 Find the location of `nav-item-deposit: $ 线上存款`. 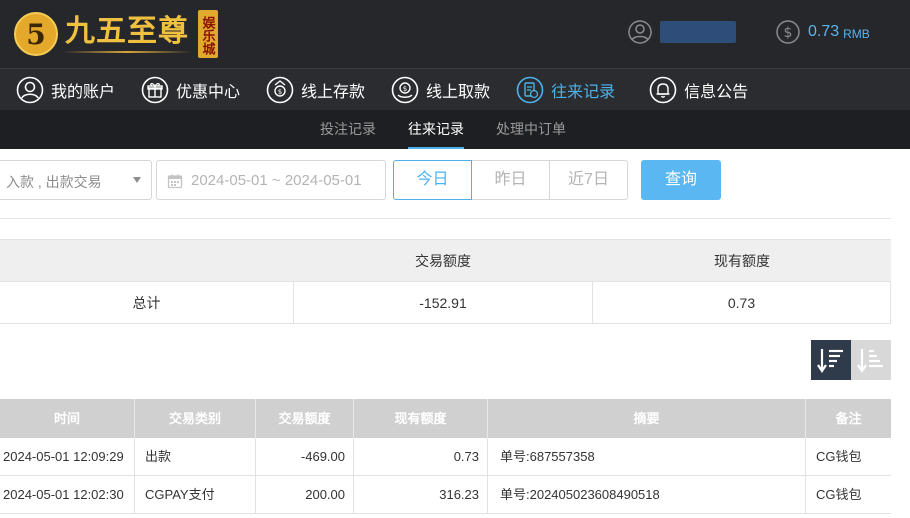

nav-item-deposit: $ 线上存款 is located at coordinates (315, 90).